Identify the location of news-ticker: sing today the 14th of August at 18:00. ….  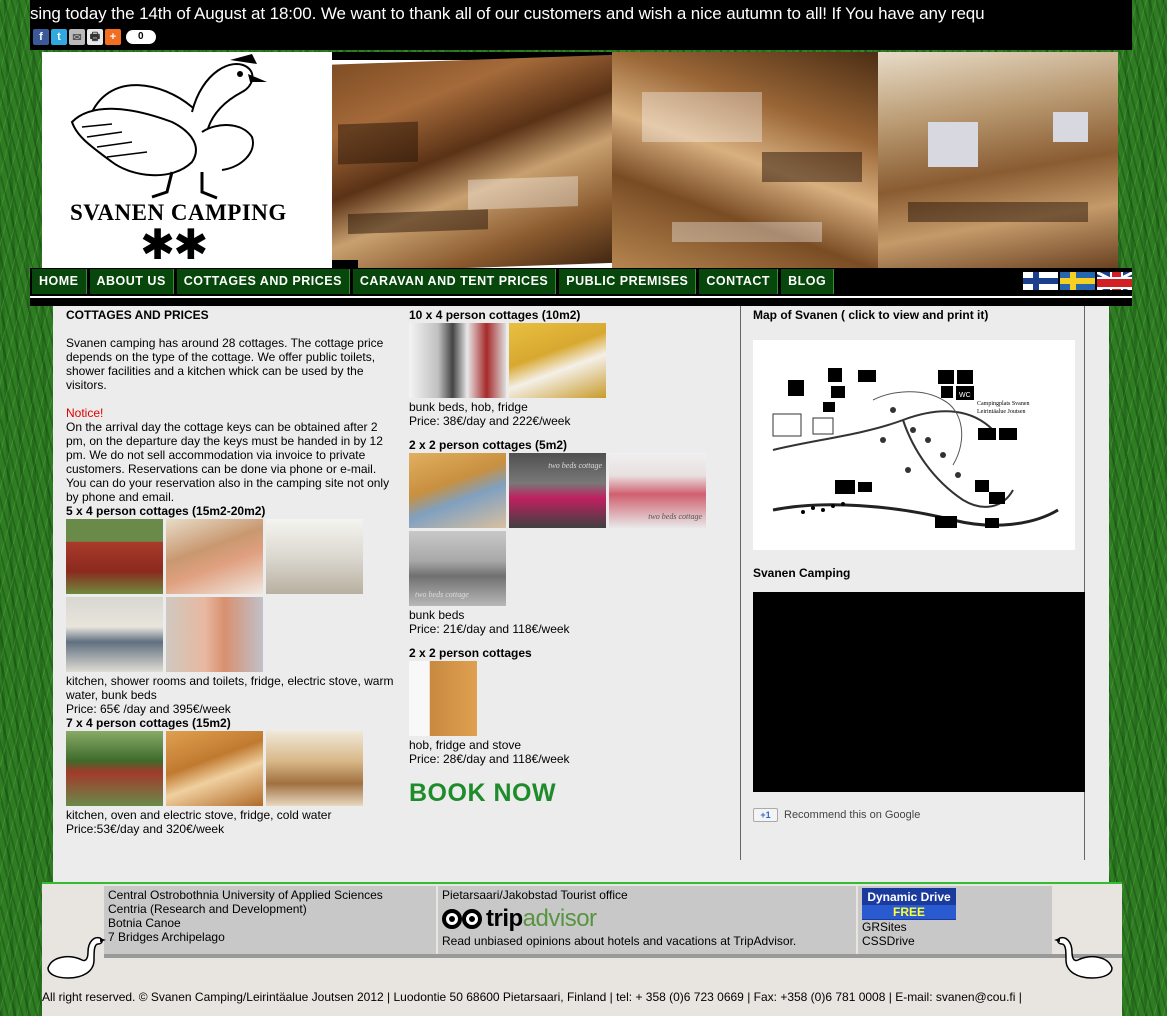
(581, 25).